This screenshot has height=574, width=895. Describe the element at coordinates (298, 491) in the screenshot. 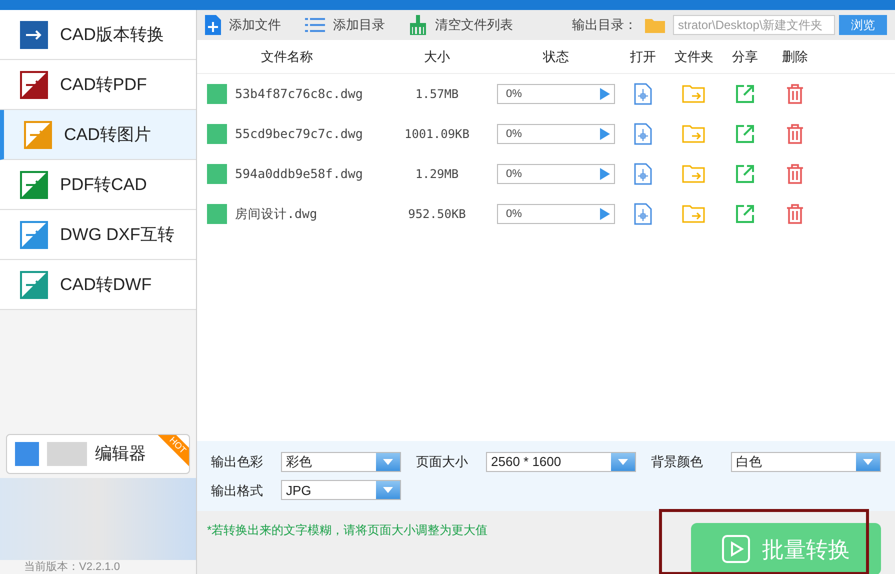

I see `dropdown-value: JPG` at that location.